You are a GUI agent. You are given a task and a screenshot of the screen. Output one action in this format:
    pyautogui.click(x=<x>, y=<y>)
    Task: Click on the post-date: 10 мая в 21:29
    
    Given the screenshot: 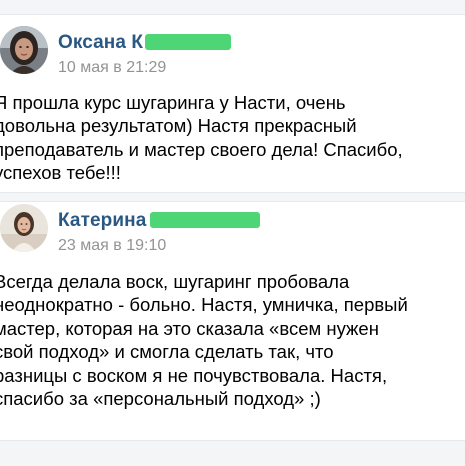 What is the action you would take?
    pyautogui.click(x=112, y=68)
    